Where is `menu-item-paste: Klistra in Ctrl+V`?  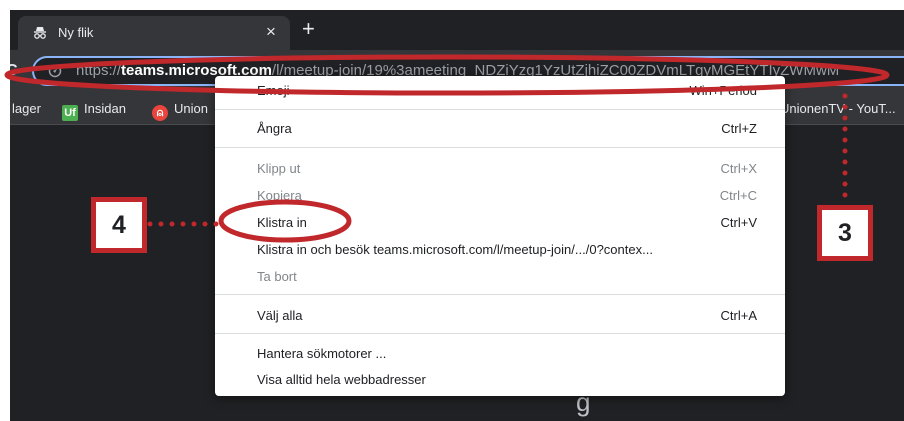 menu-item-paste: Klistra in Ctrl+V is located at coordinates (500, 223).